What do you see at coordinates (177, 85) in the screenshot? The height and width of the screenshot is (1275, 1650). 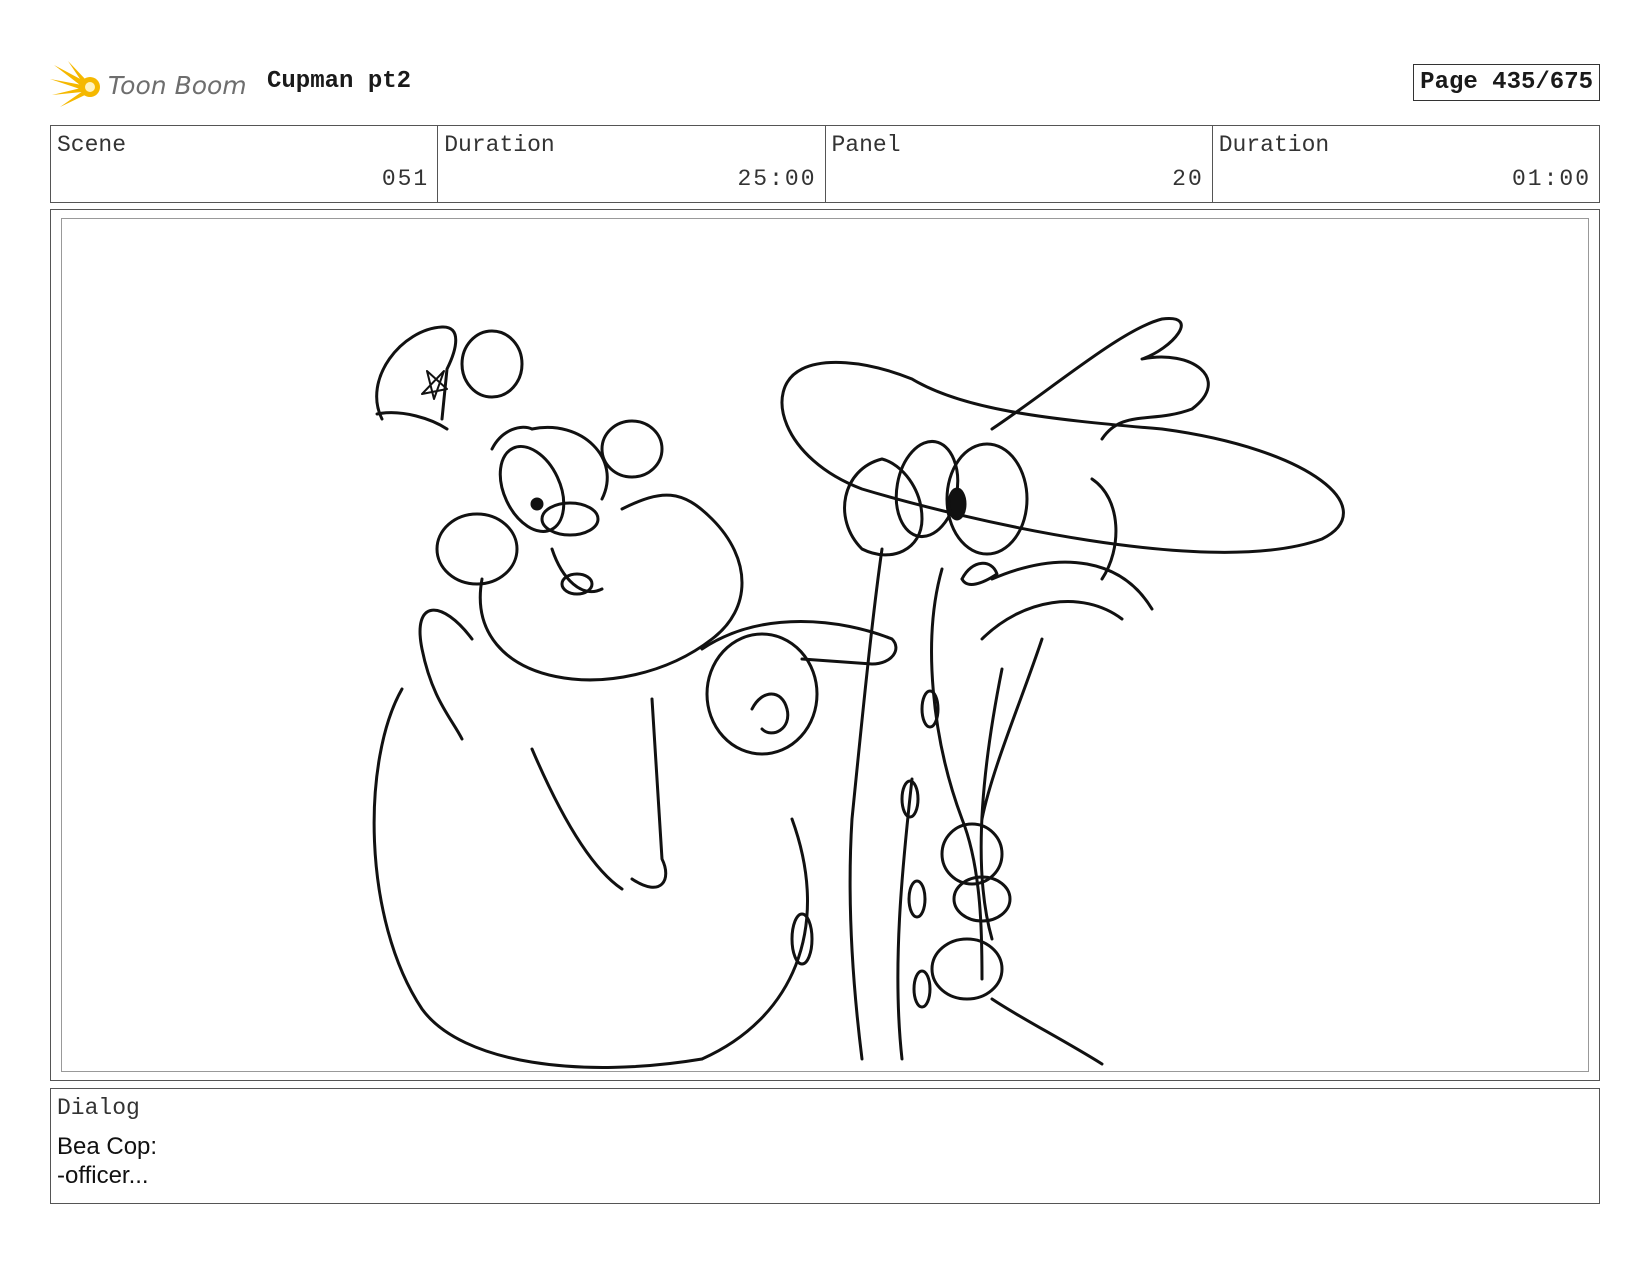 I see `logo-text: Toon Boom` at bounding box center [177, 85].